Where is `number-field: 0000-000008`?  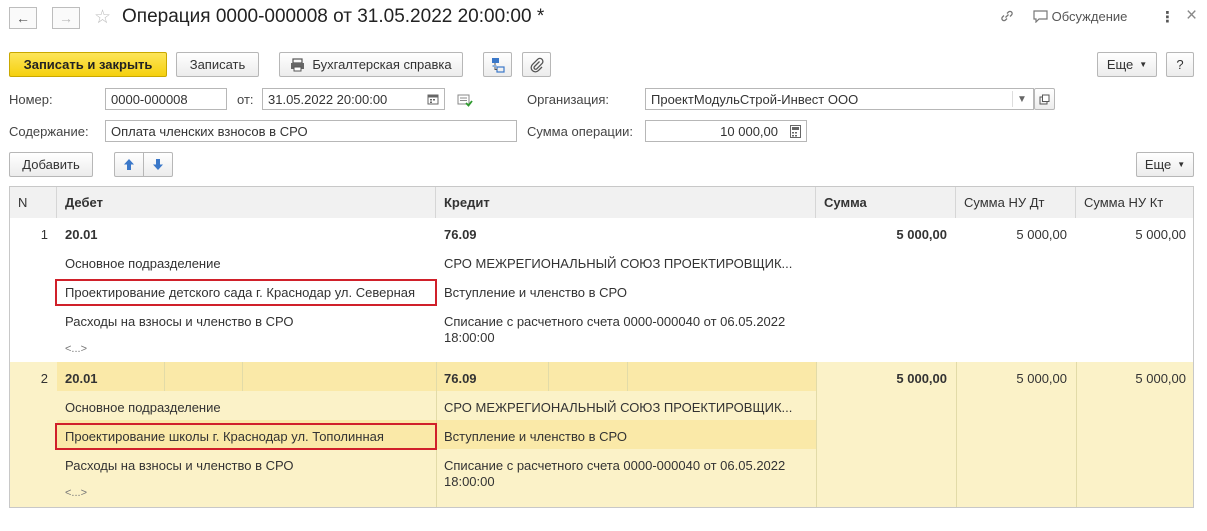
number-field: 0000-000008 is located at coordinates (166, 99).